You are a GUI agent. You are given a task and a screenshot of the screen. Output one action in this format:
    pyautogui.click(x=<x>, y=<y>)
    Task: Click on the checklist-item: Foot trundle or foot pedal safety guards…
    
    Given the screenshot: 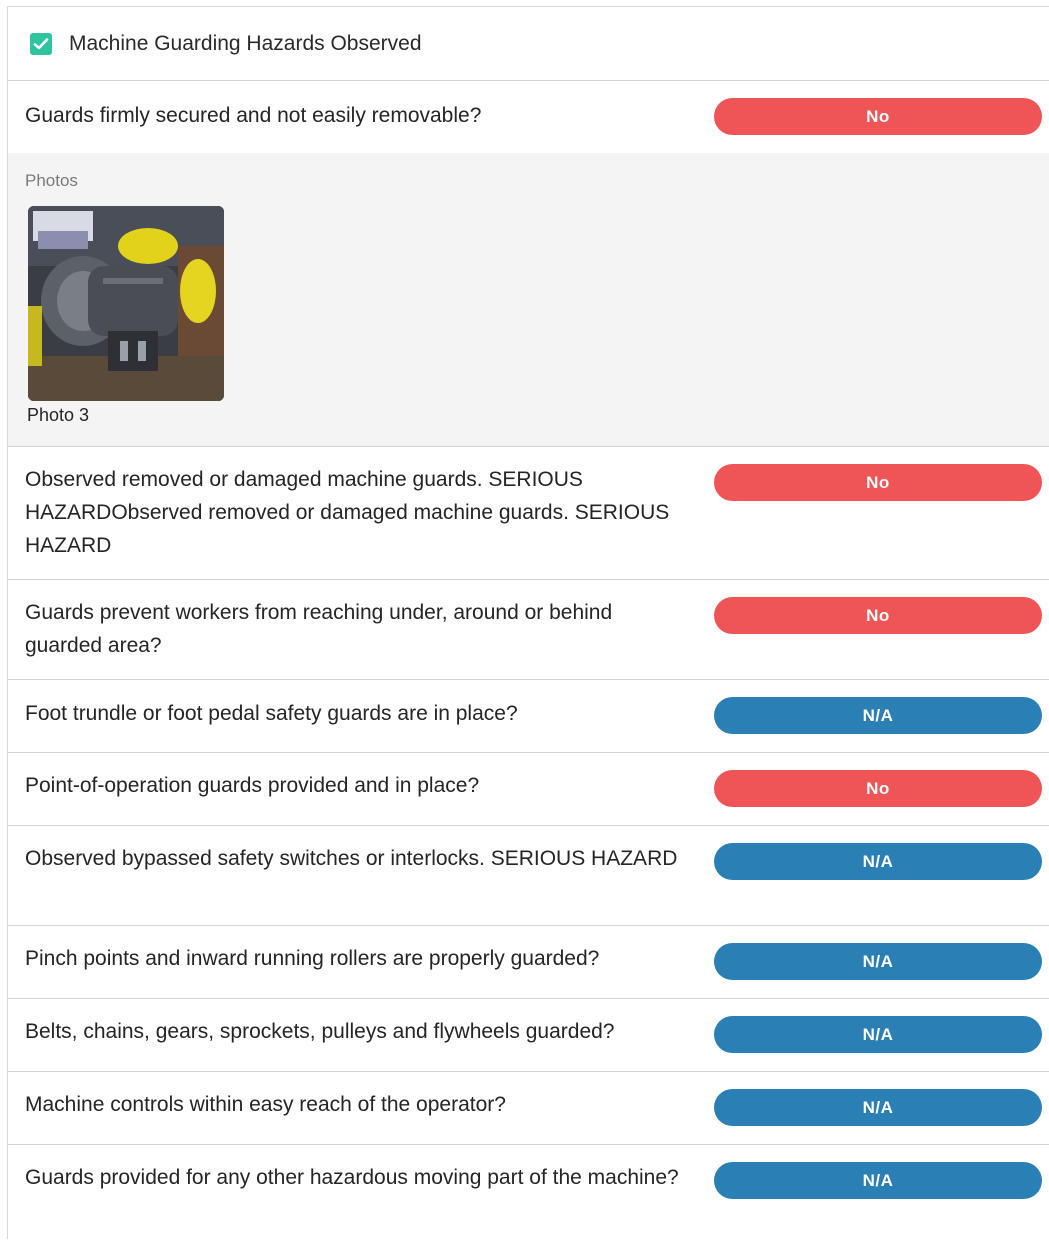 What is the action you would take?
    pyautogui.click(x=528, y=716)
    